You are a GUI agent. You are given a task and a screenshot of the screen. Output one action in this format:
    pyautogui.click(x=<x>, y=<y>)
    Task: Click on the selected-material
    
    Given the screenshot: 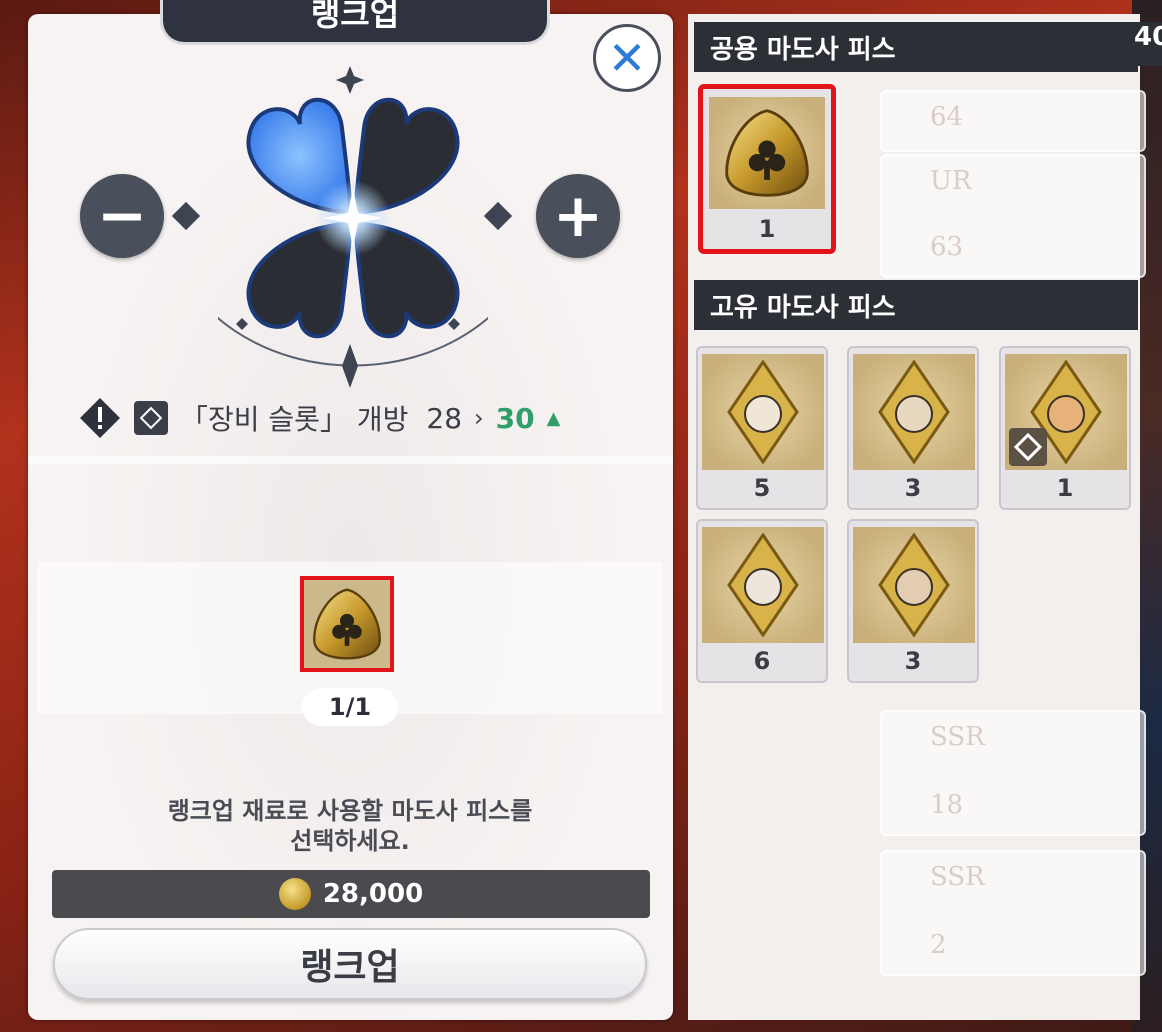 What is the action you would take?
    pyautogui.click(x=350, y=628)
    